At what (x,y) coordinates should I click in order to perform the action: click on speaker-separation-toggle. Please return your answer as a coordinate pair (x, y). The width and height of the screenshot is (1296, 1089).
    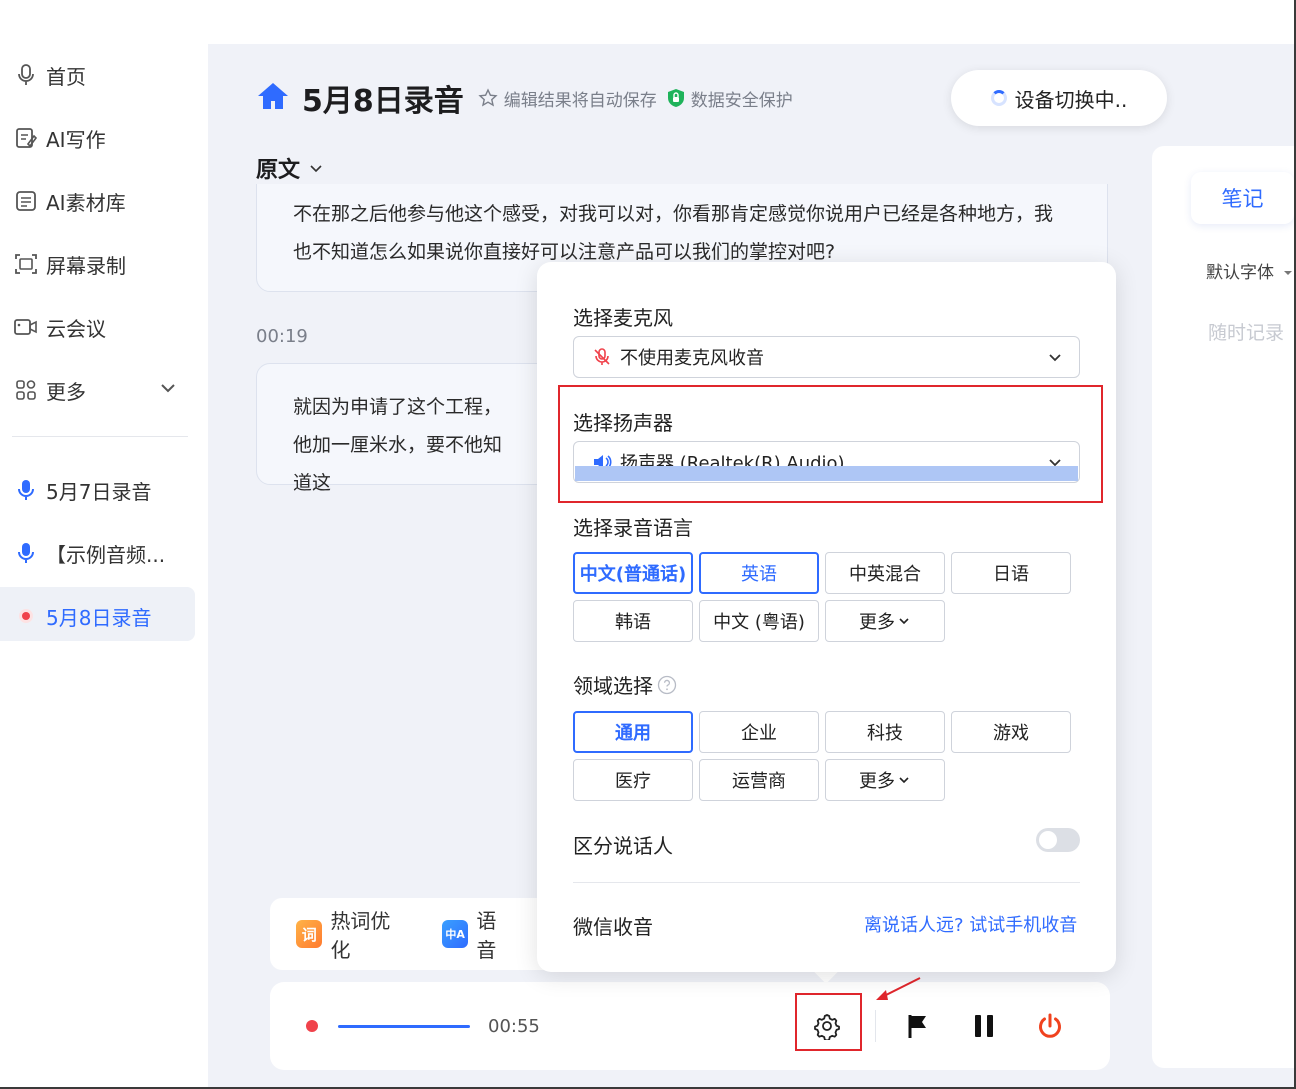
    Looking at the image, I should click on (1058, 840).